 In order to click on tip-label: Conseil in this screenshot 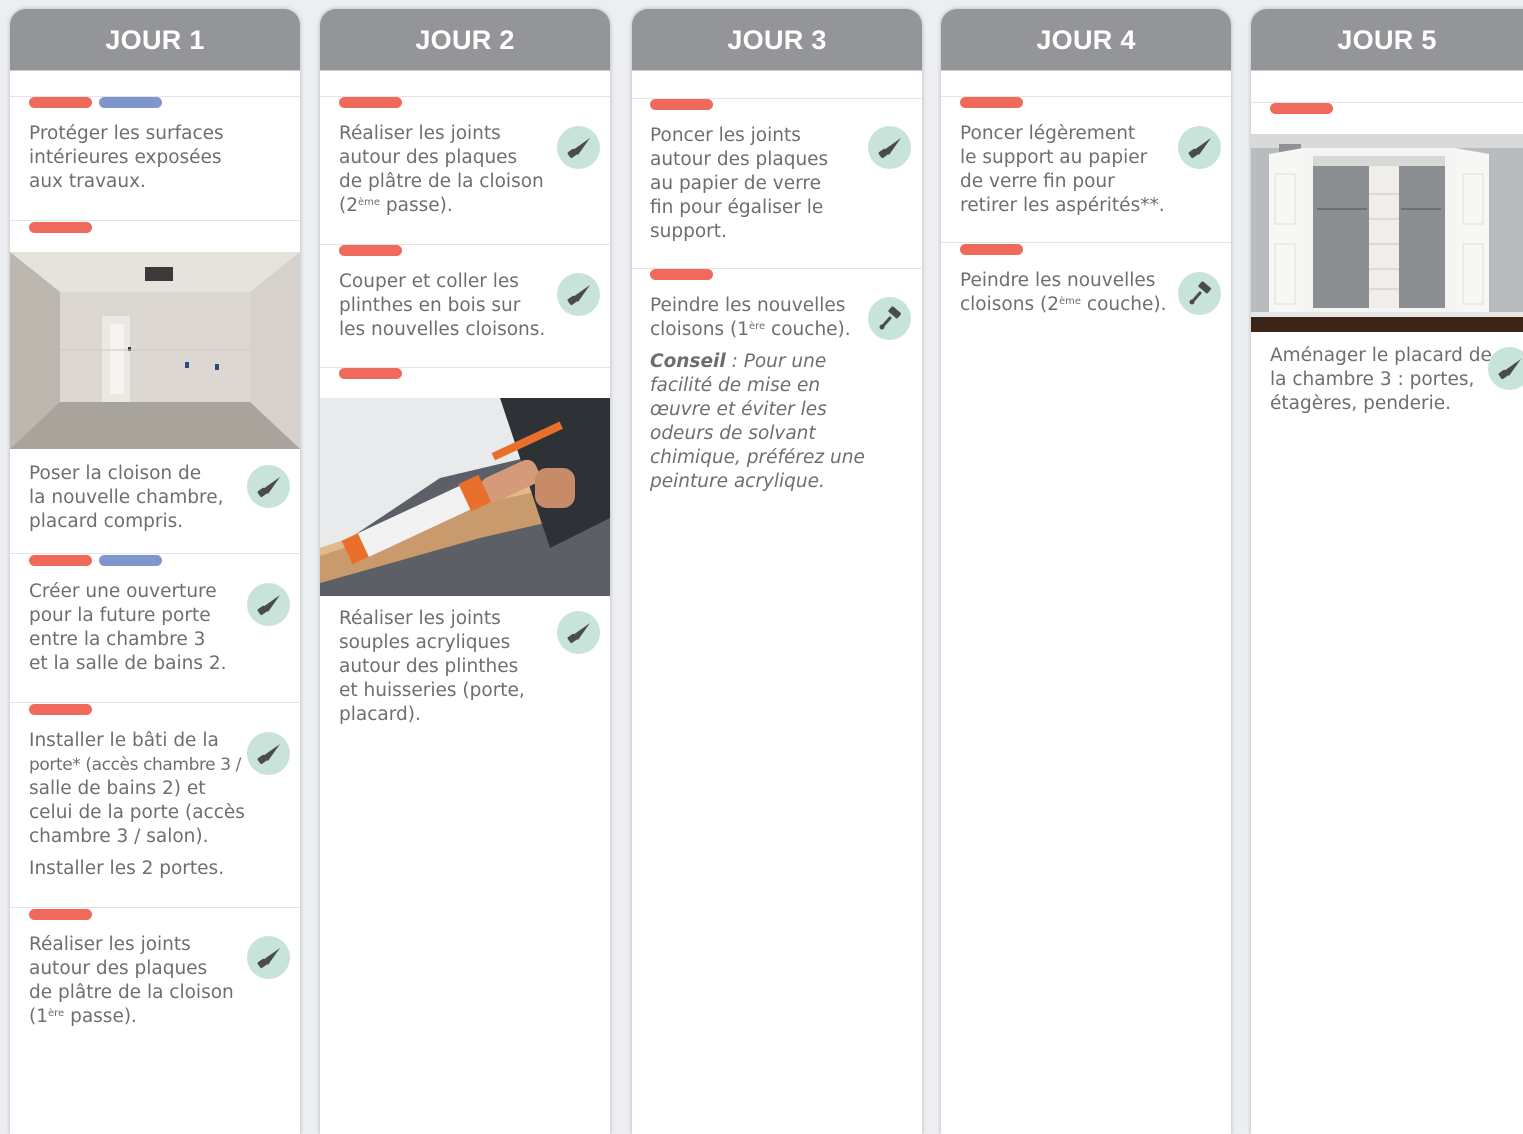, I will do `click(688, 361)`.